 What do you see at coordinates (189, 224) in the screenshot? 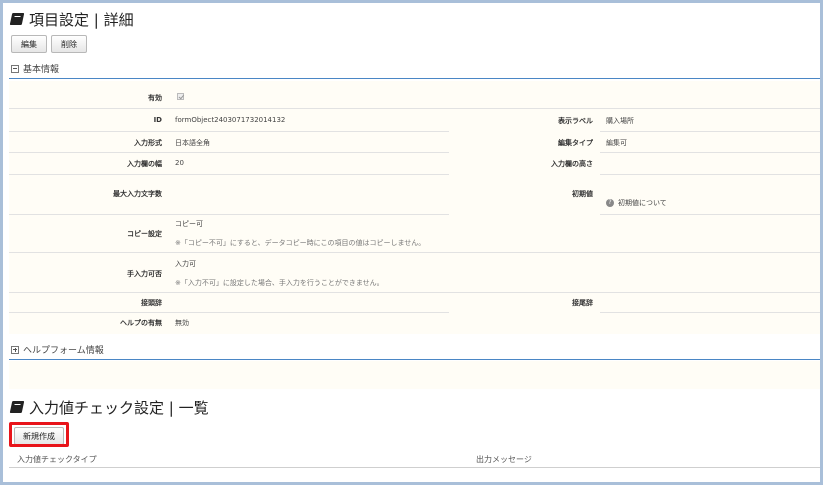
I see `copy-setting-value: コピー可` at bounding box center [189, 224].